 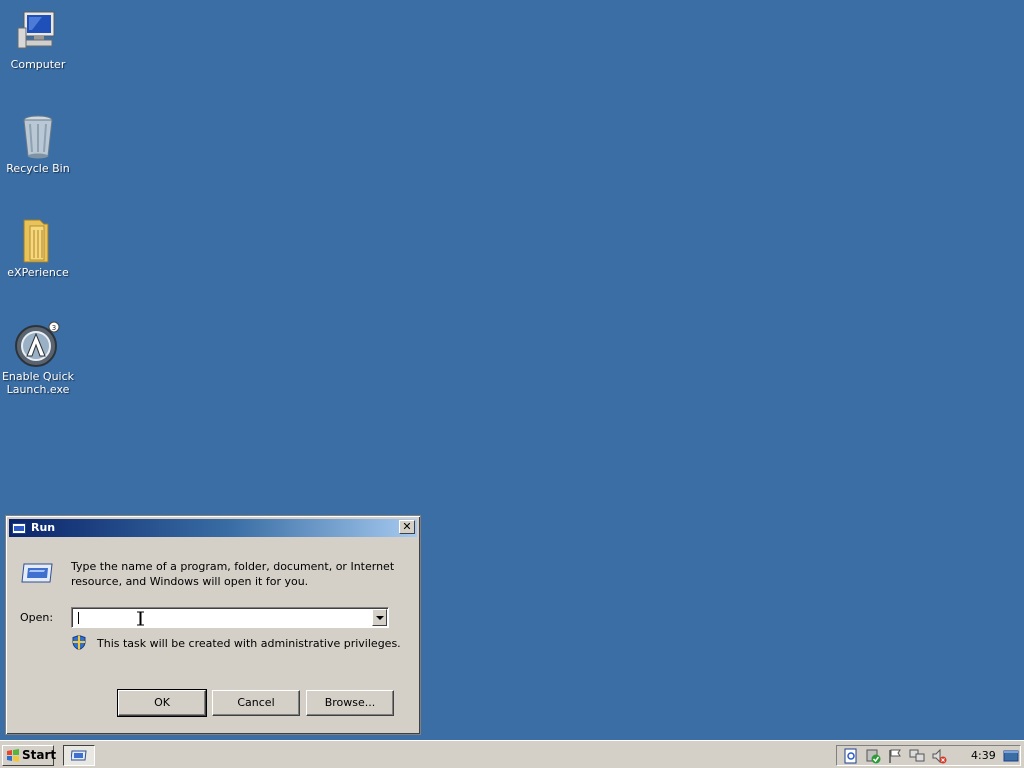 I want to click on taskbar: Start 4:39, so click(x=512, y=754).